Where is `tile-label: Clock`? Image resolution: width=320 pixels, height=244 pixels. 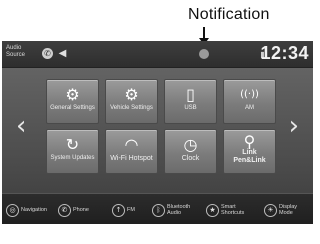
tile-label: Clock is located at coordinates (190, 158).